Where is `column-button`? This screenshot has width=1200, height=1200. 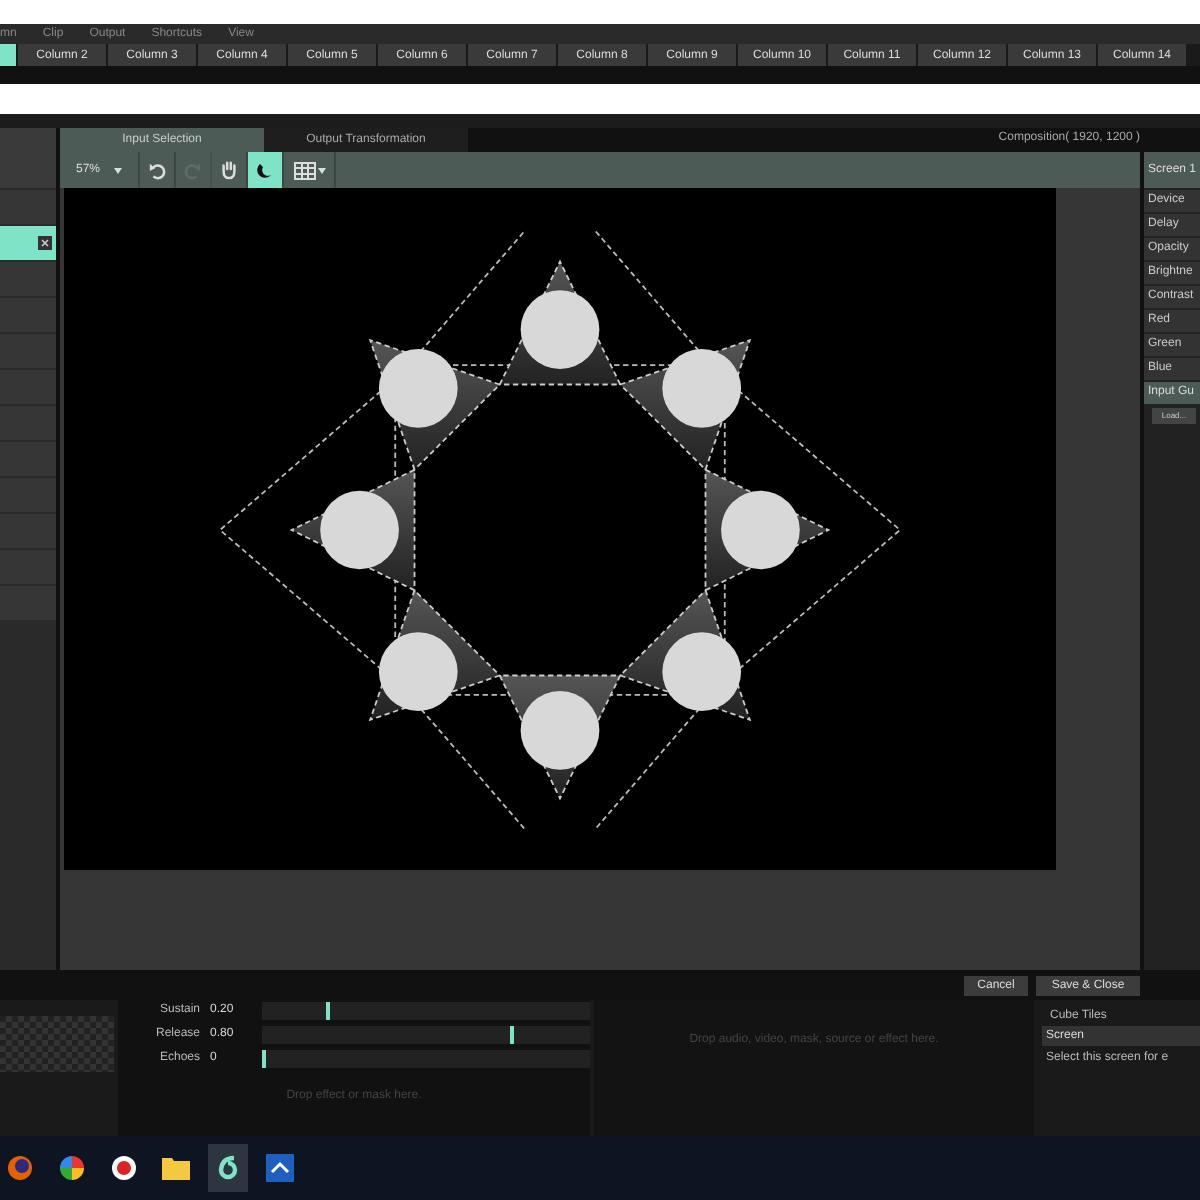
column-button is located at coordinates (8, 55).